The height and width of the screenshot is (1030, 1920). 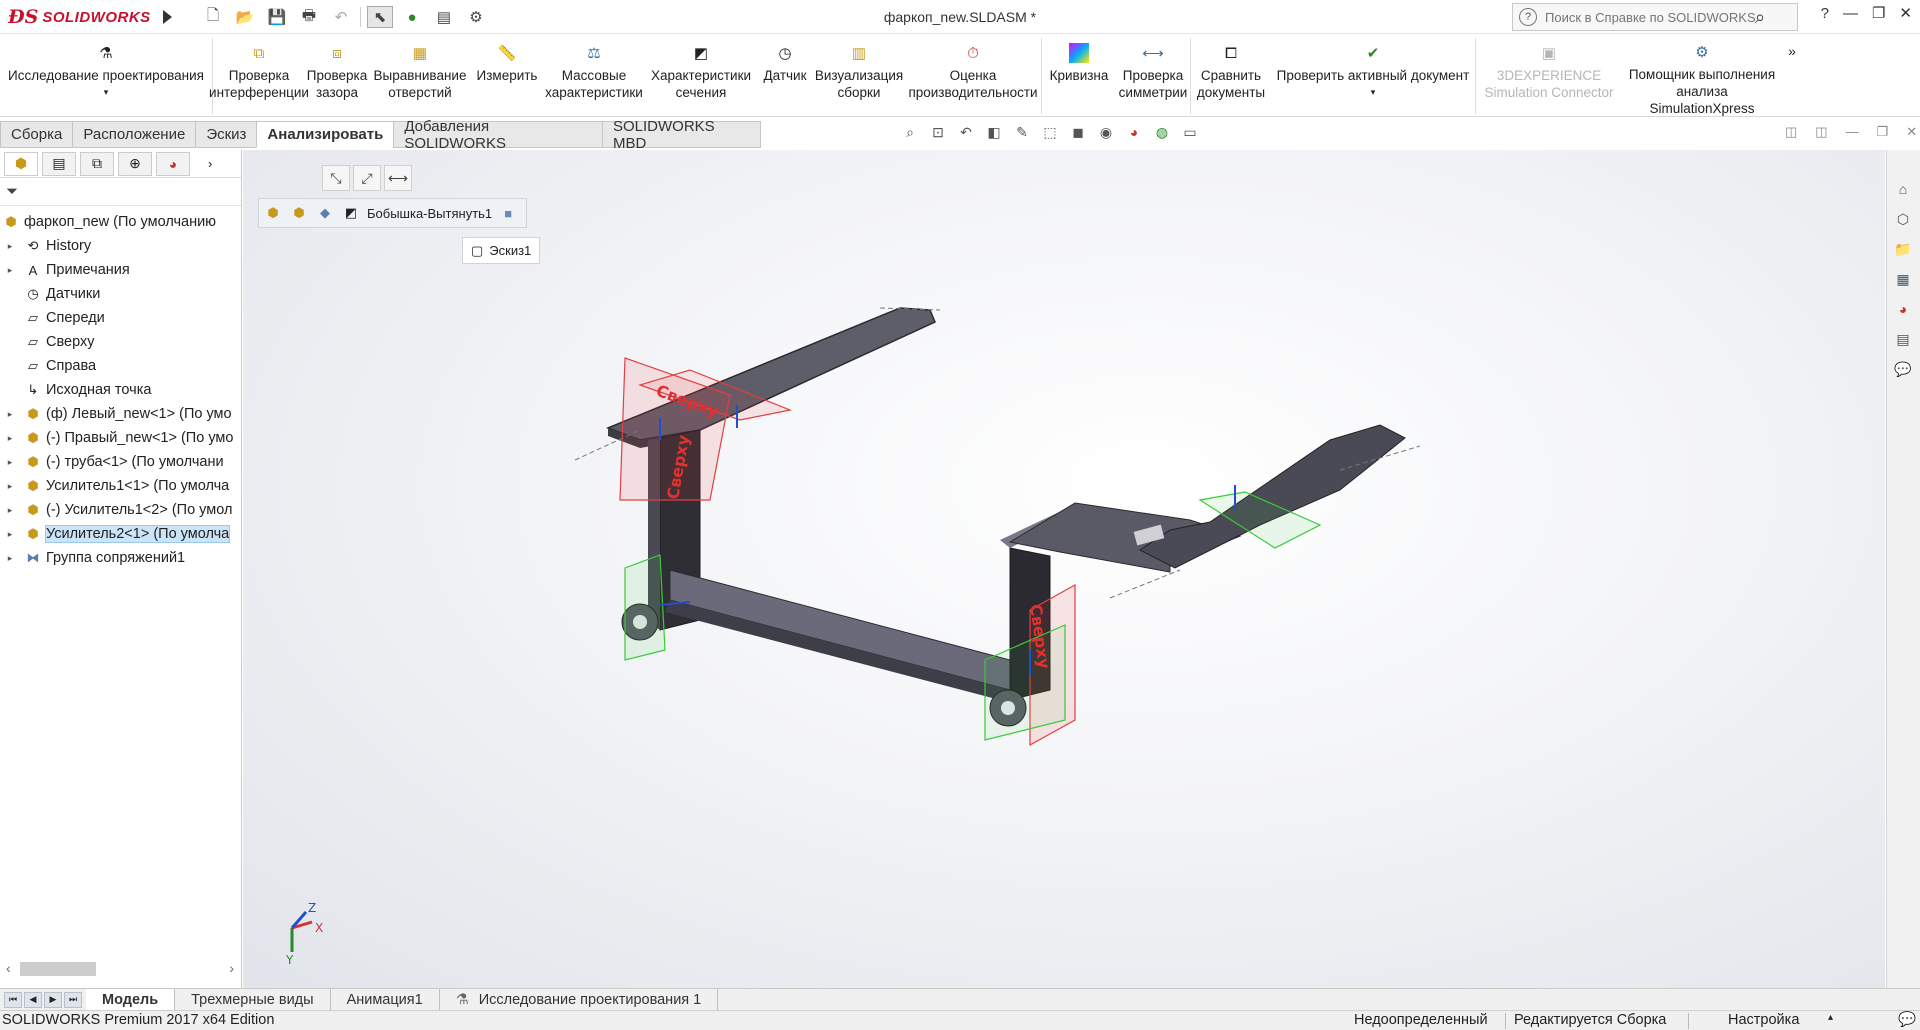 I want to click on mass-props-button: ⚖ Массовые характеристики, so click(x=594, y=76).